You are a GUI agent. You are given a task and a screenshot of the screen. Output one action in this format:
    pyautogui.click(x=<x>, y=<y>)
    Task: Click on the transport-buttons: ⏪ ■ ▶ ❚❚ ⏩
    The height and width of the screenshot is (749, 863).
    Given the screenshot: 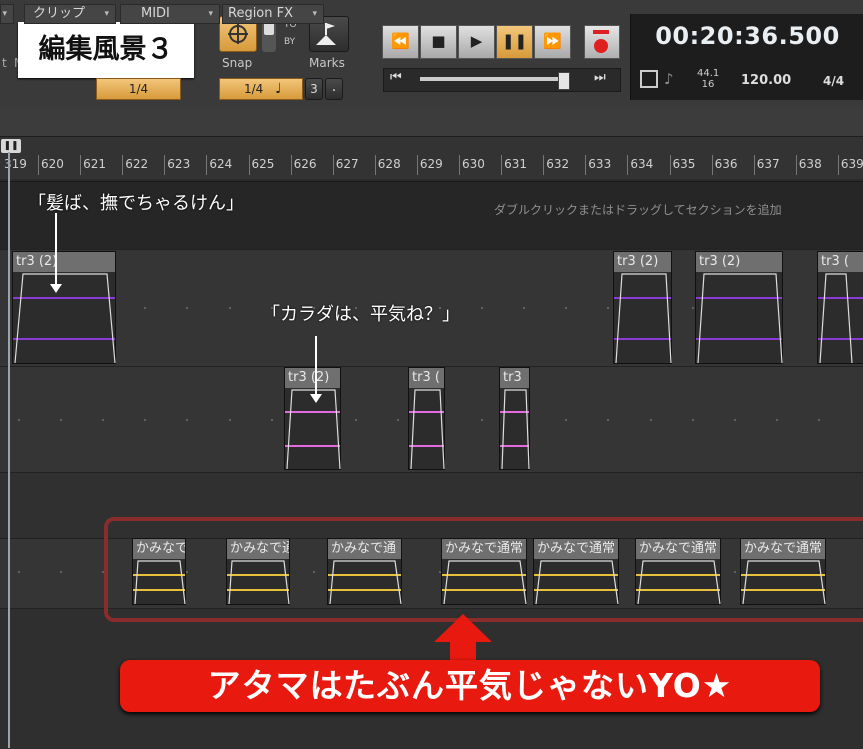 What is the action you would take?
    pyautogui.click(x=477, y=42)
    